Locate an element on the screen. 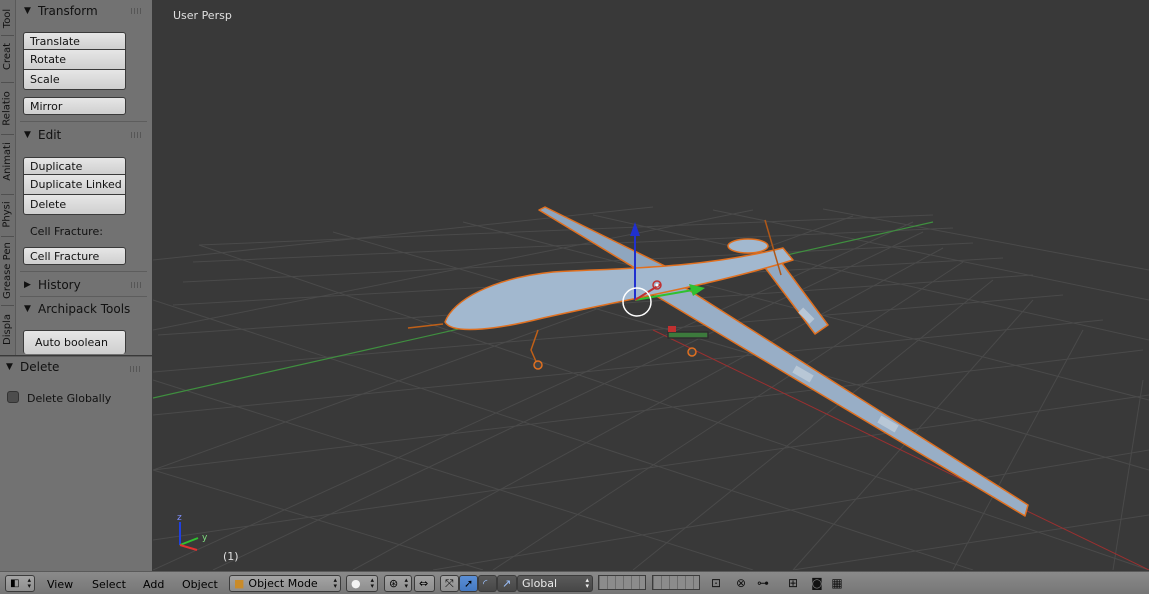  rotate-arc-icon: ◜ is located at coordinates (485, 583).